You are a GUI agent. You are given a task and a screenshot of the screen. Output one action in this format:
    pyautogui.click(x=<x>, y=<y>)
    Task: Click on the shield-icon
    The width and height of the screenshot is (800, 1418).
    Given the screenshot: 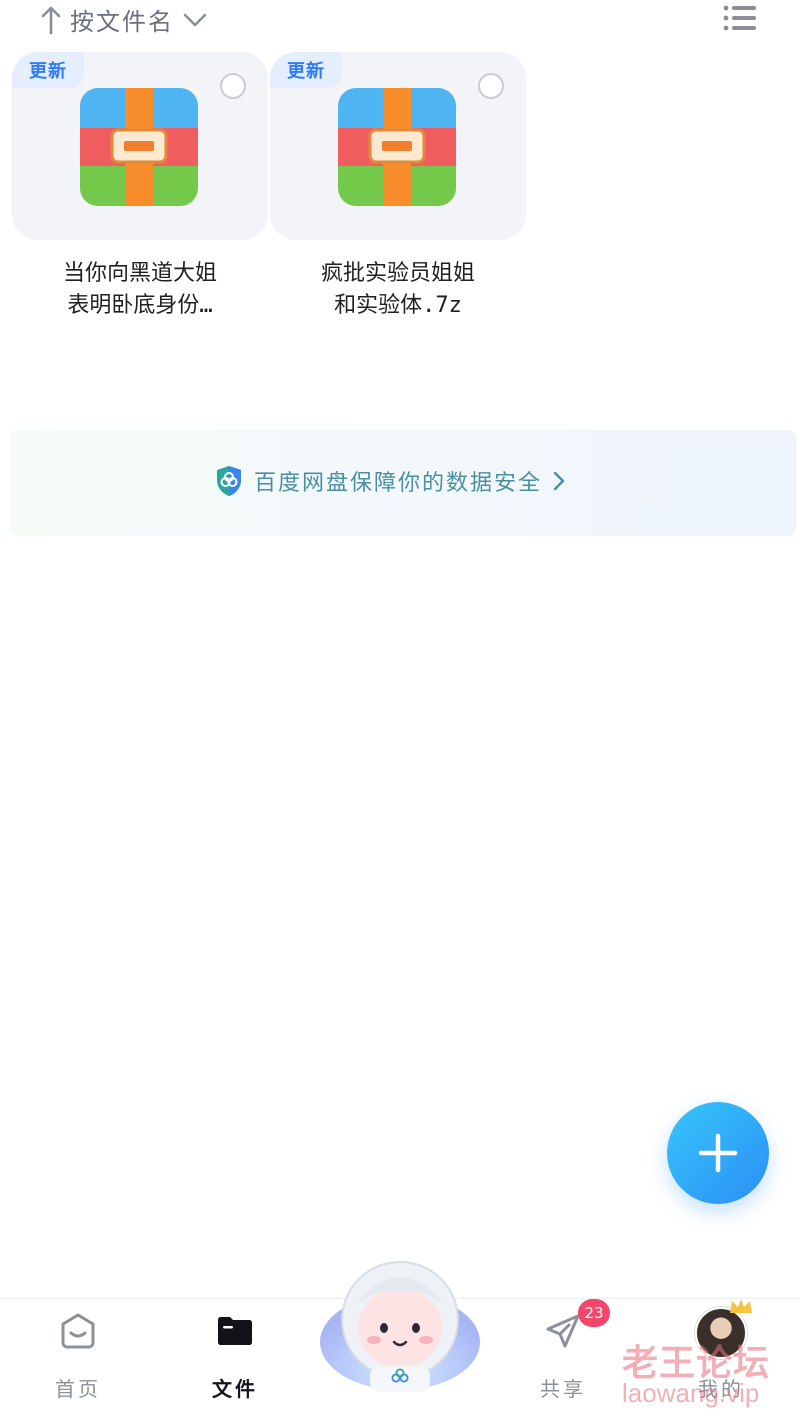 What is the action you would take?
    pyautogui.click(x=229, y=481)
    